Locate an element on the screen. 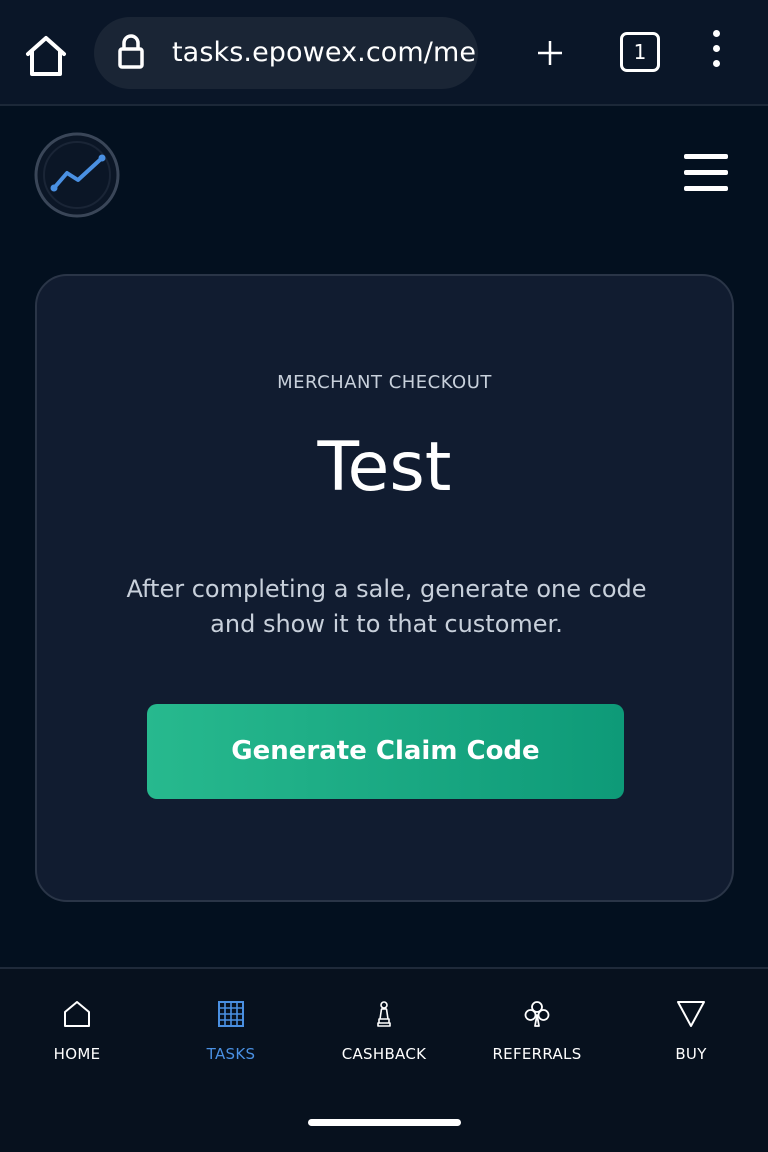  nav-item-referrals: REFERRALS is located at coordinates (537, 1031).